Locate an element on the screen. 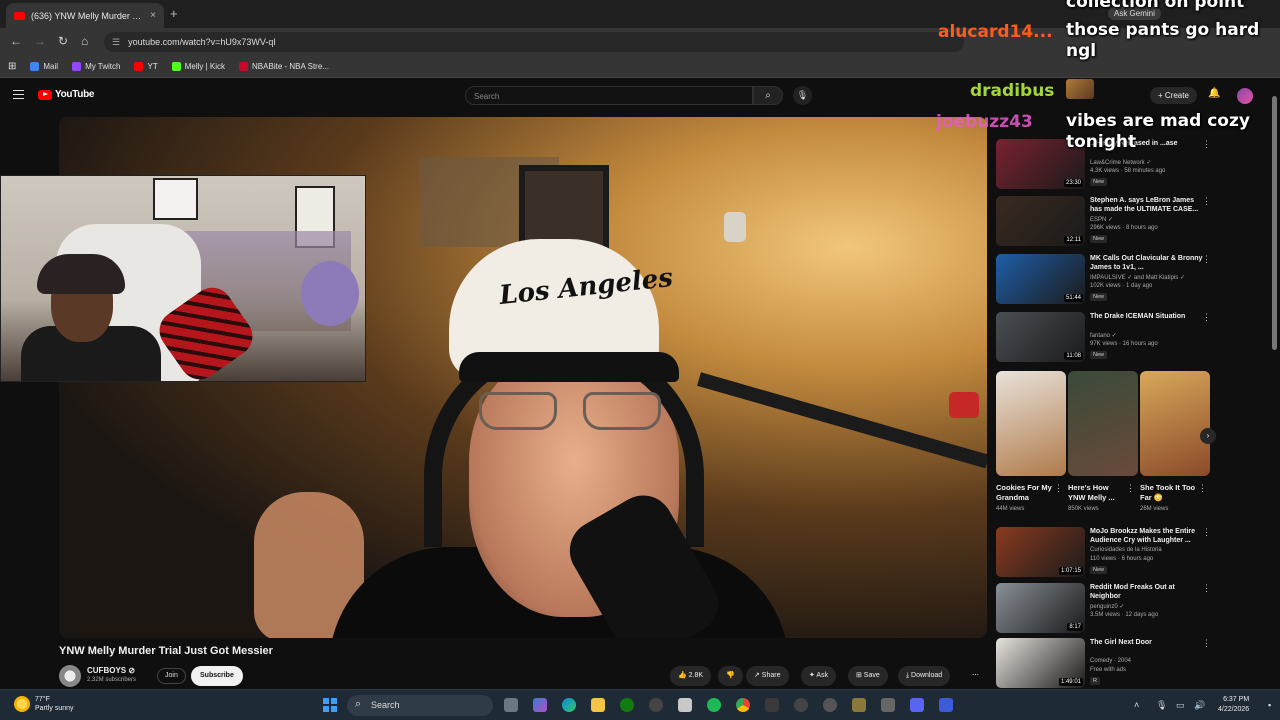  video-thumbnail: 12:11 is located at coordinates (1040, 221).